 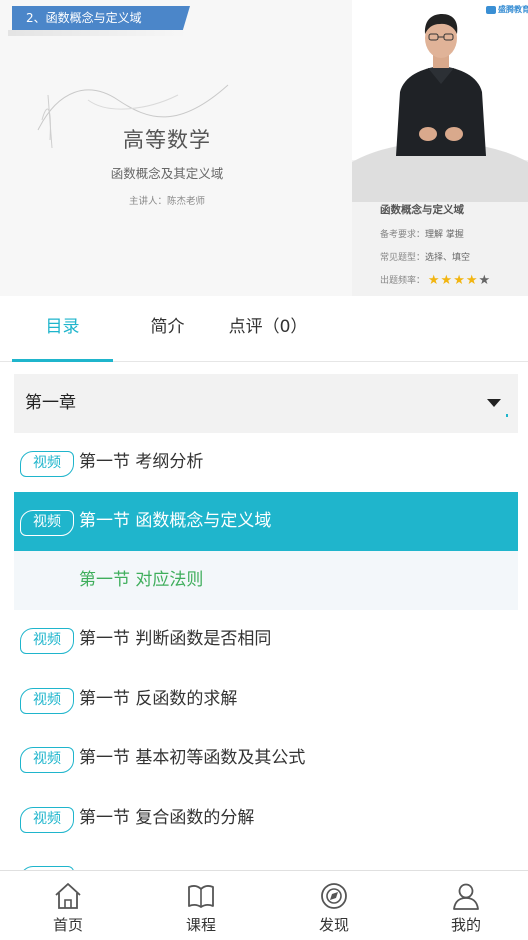 What do you see at coordinates (444, 235) in the screenshot?
I see `requirement-value: 理解 掌握` at bounding box center [444, 235].